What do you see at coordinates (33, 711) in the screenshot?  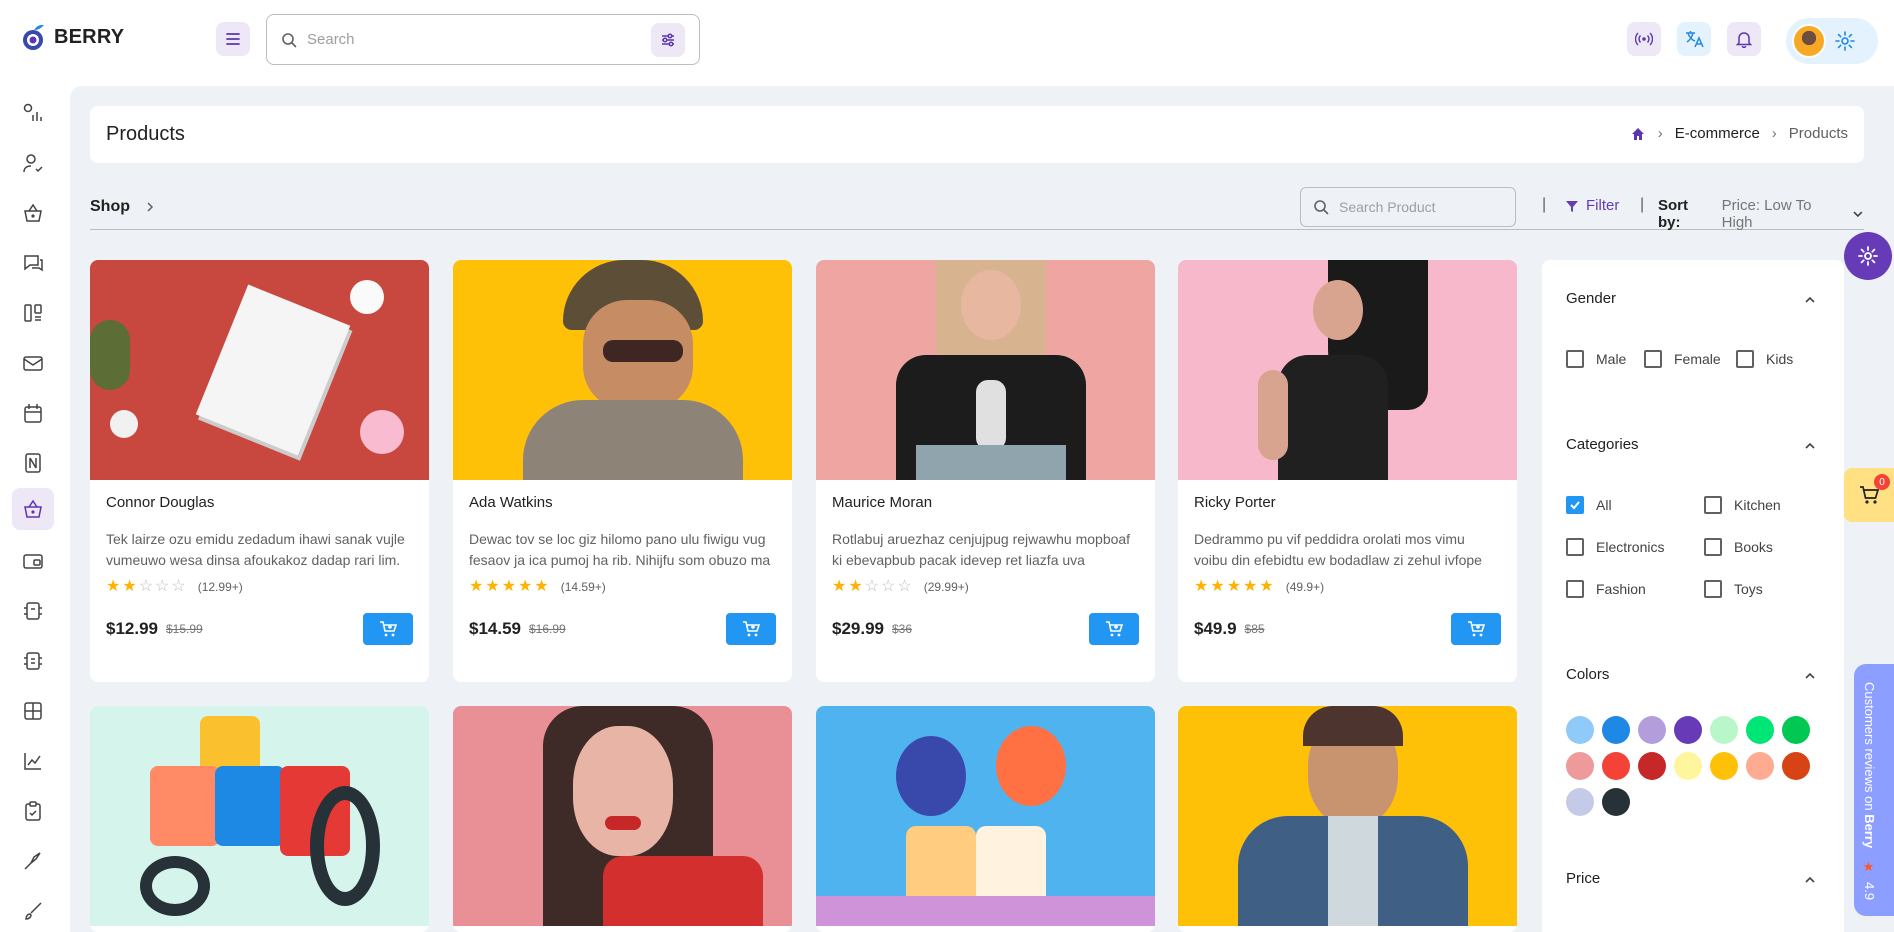 I see `sidebar-item-widgets` at bounding box center [33, 711].